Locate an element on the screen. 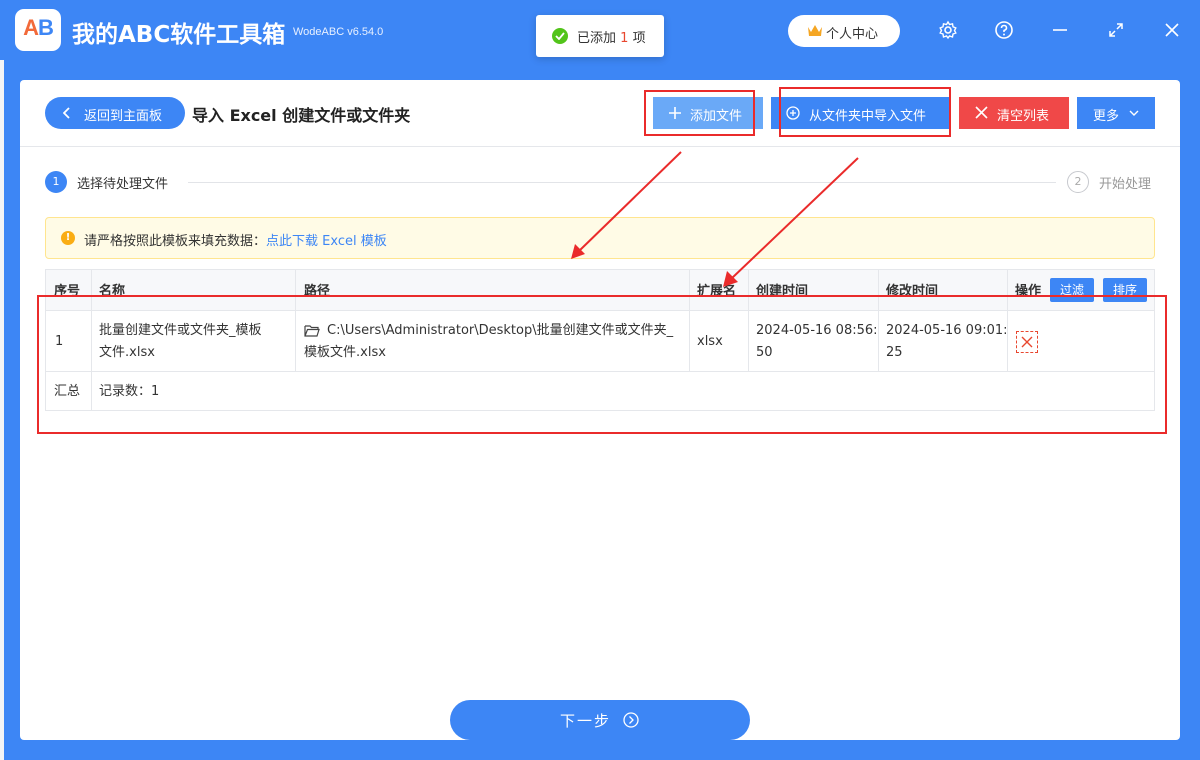 This screenshot has height=760, width=1200. annotation-arrows is located at coordinates (715, 219).